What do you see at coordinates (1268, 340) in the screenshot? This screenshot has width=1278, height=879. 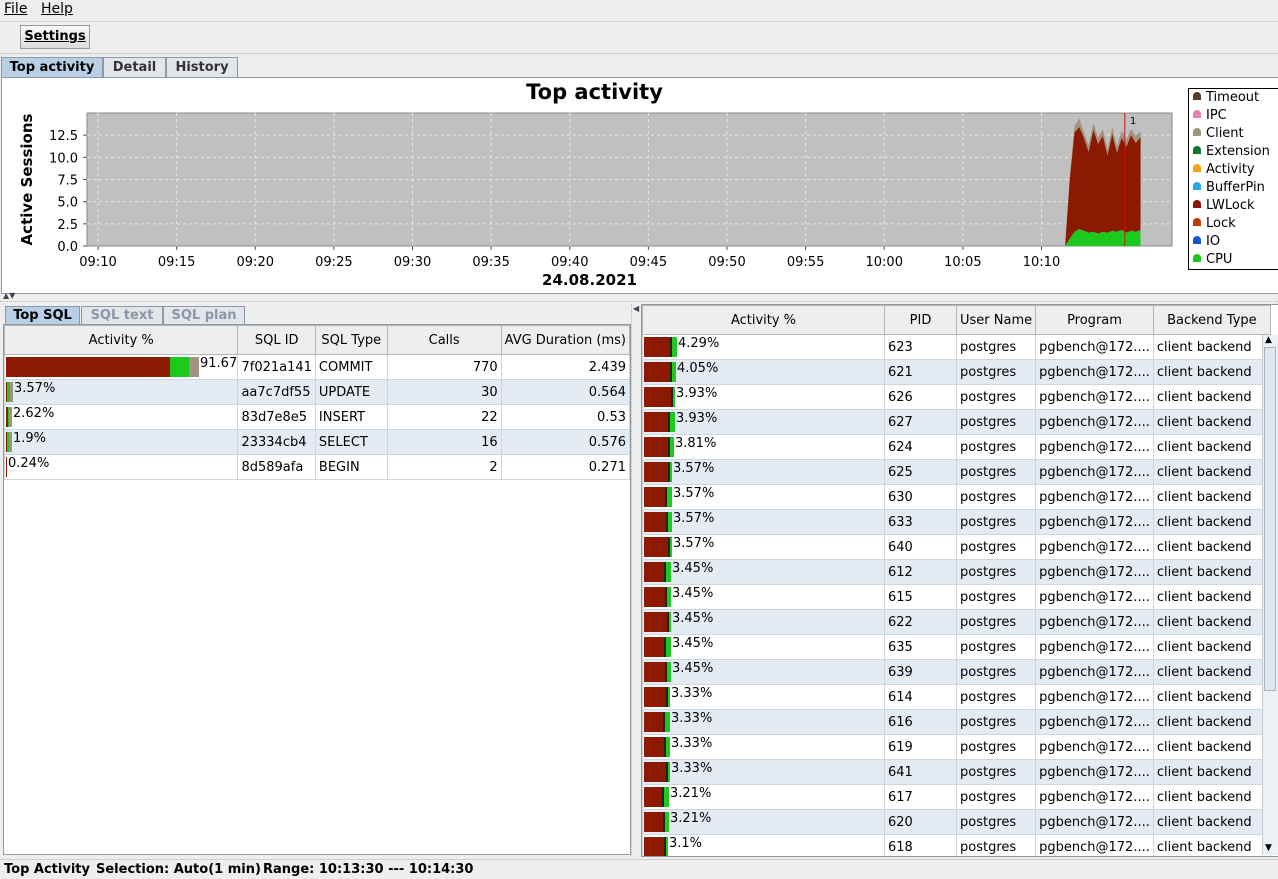 I see `scroll-up-icon: ▲` at bounding box center [1268, 340].